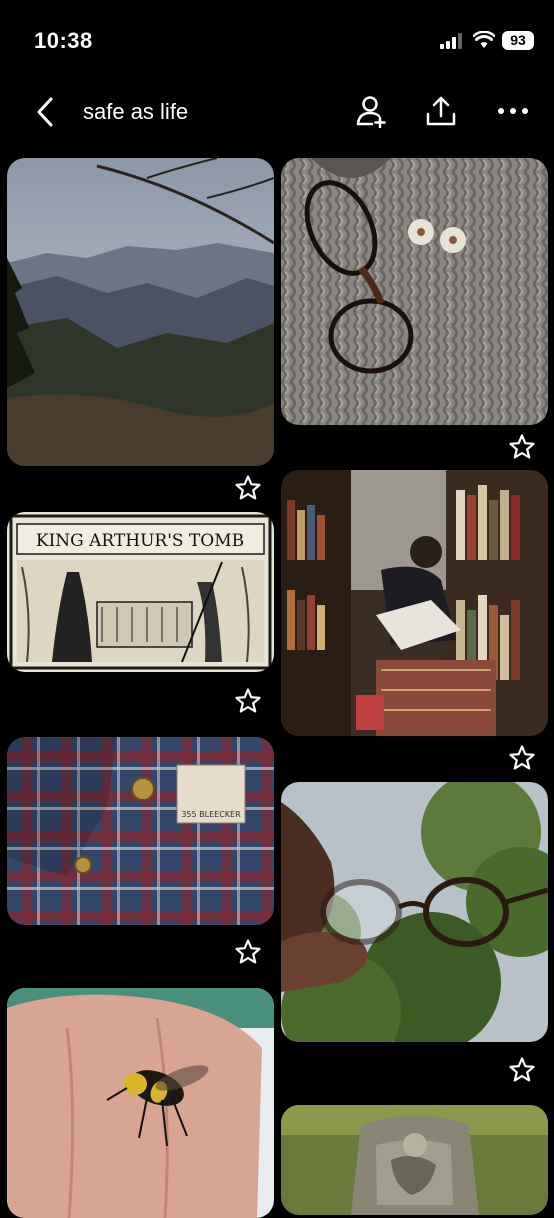 The width and height of the screenshot is (554, 1218). I want to click on share-icon, so click(441, 111).